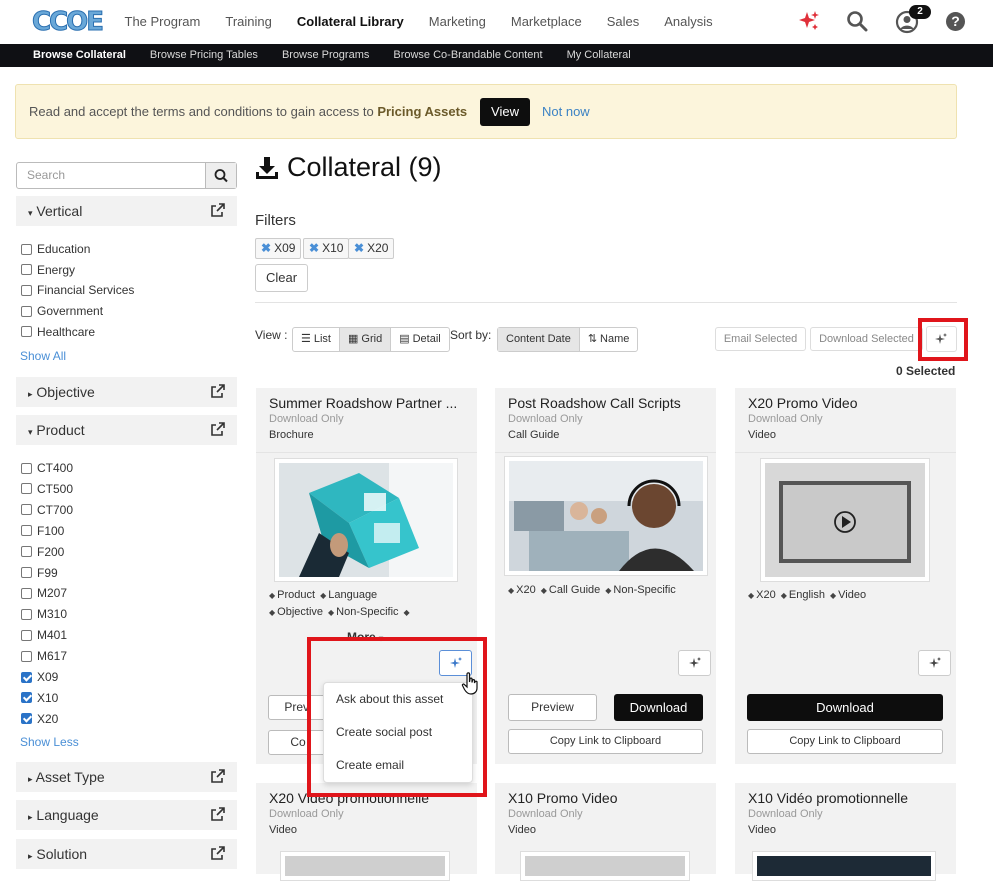  Describe the element at coordinates (44, 656) in the screenshot. I see `product-checkbox-row: M617` at that location.